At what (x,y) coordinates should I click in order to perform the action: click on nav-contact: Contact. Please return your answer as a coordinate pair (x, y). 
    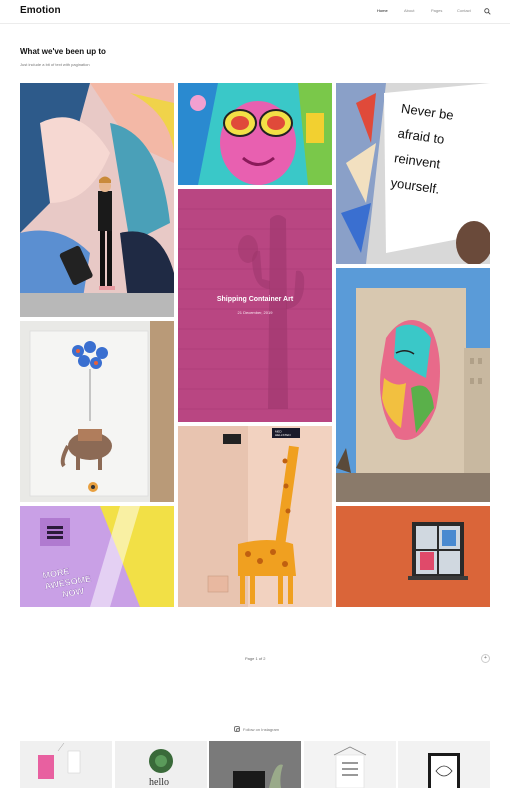
    Looking at the image, I should click on (464, 10).